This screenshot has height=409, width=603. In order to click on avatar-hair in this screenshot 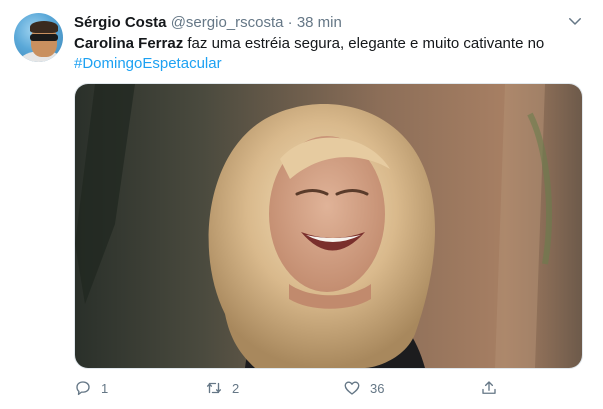, I will do `click(44, 27)`.